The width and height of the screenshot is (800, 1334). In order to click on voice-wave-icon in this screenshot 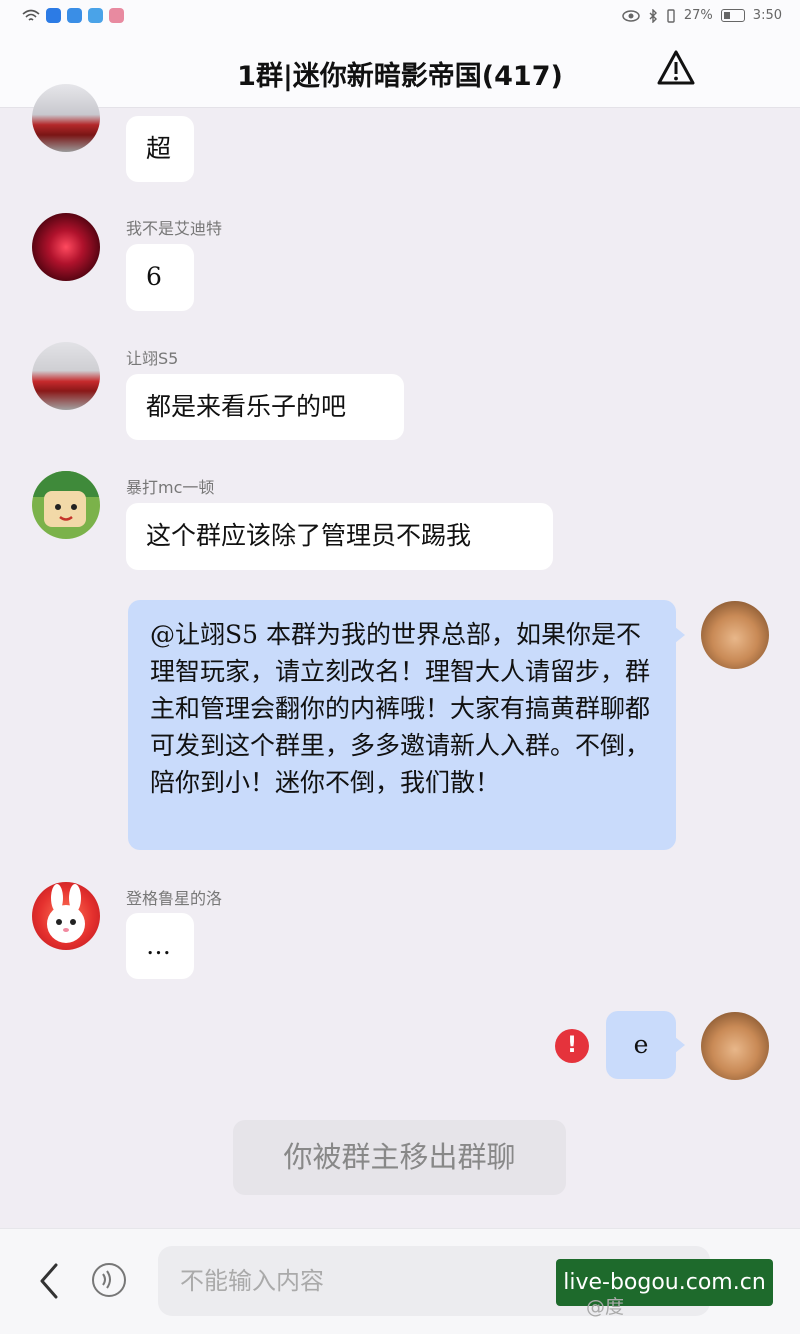, I will do `click(106, 1279)`.